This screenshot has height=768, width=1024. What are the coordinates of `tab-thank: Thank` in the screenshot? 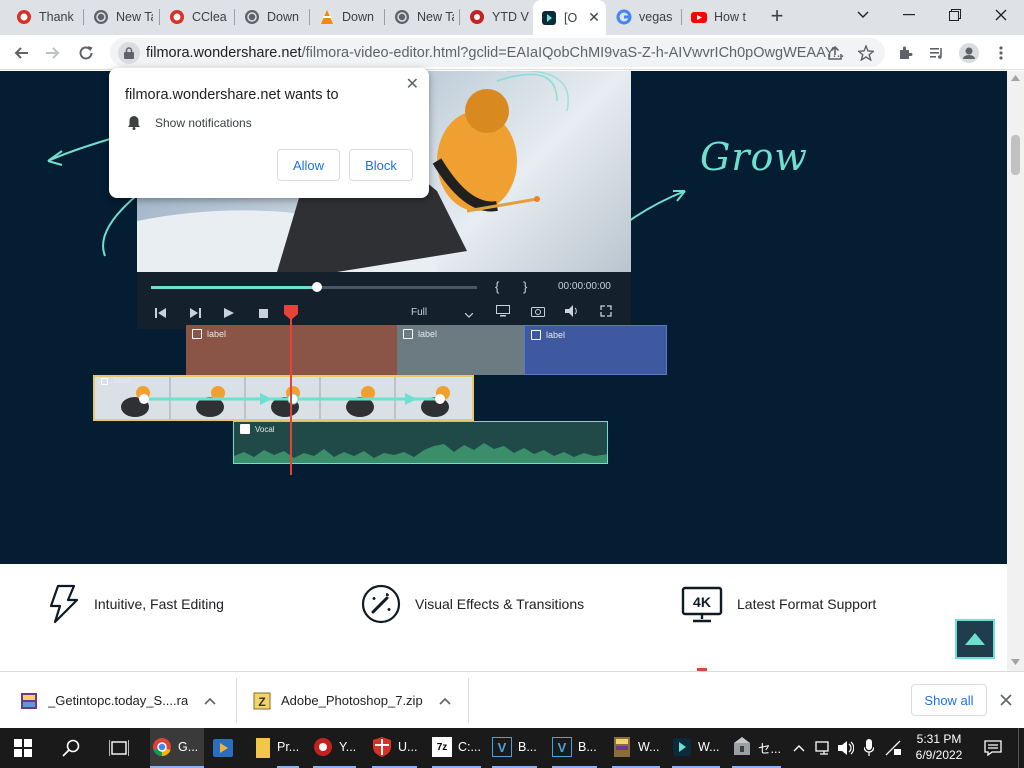 It's located at (44, 17).